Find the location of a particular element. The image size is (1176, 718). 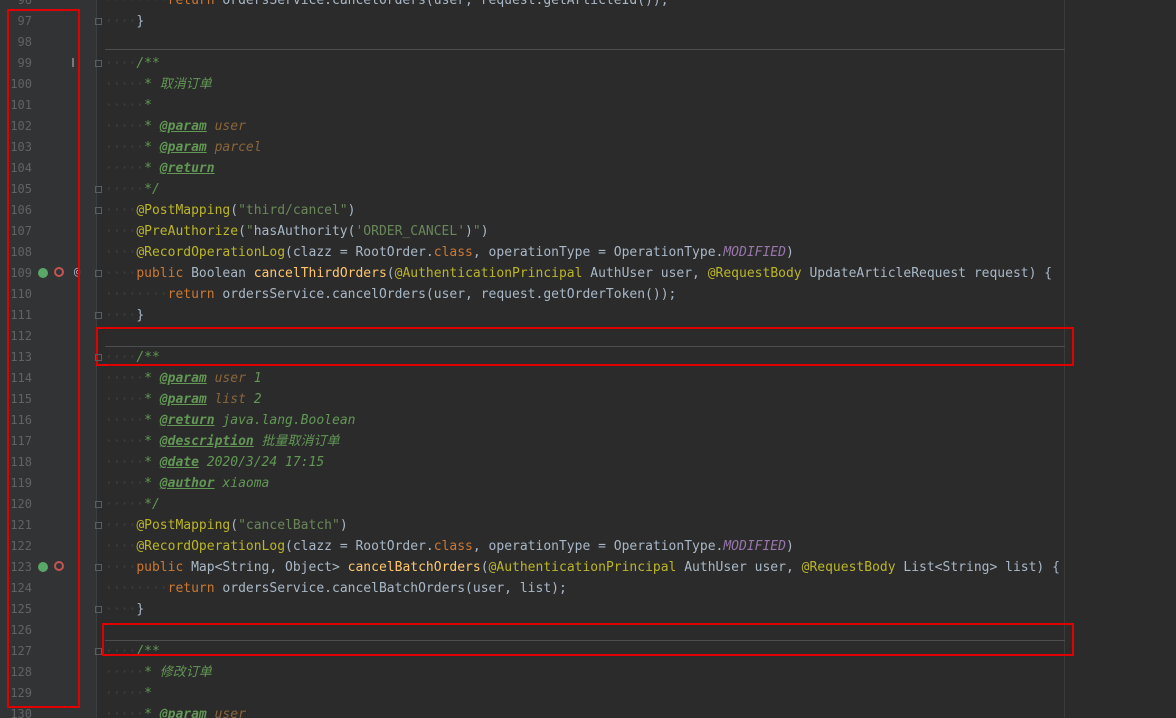

code-token: return is located at coordinates (195, 294).